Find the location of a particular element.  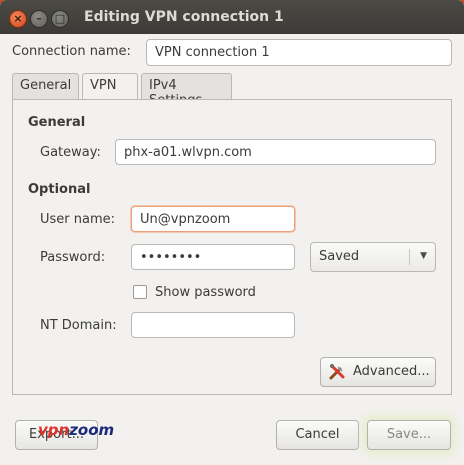

nt-domain-label: NT Domain: is located at coordinates (78, 325).